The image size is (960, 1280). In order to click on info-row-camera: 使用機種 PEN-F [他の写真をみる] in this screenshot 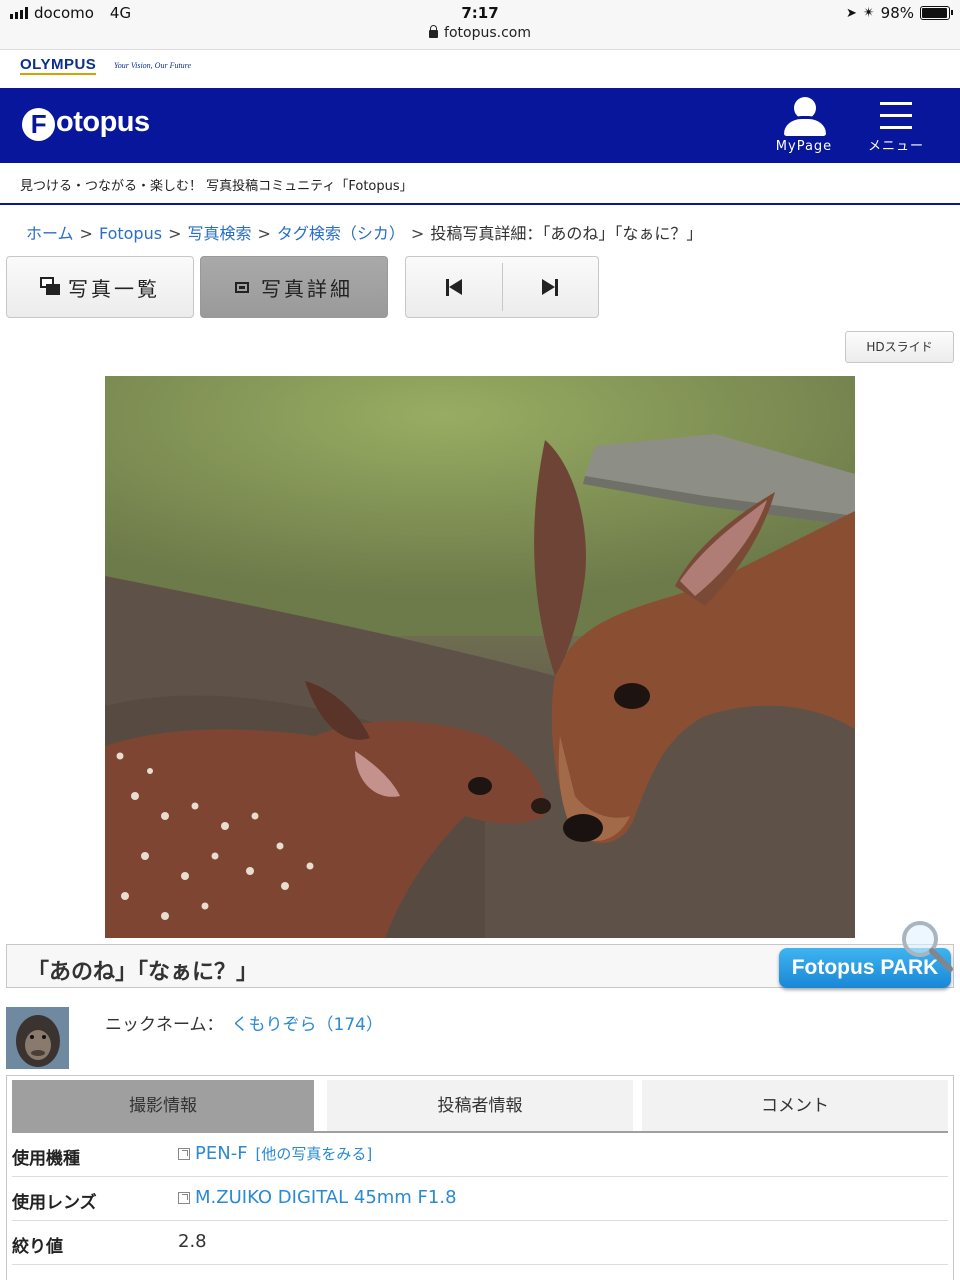, I will do `click(480, 1155)`.